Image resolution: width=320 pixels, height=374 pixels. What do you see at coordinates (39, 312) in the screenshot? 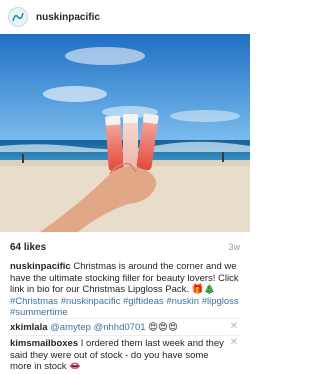
I see `hashtag: #summertime` at bounding box center [39, 312].